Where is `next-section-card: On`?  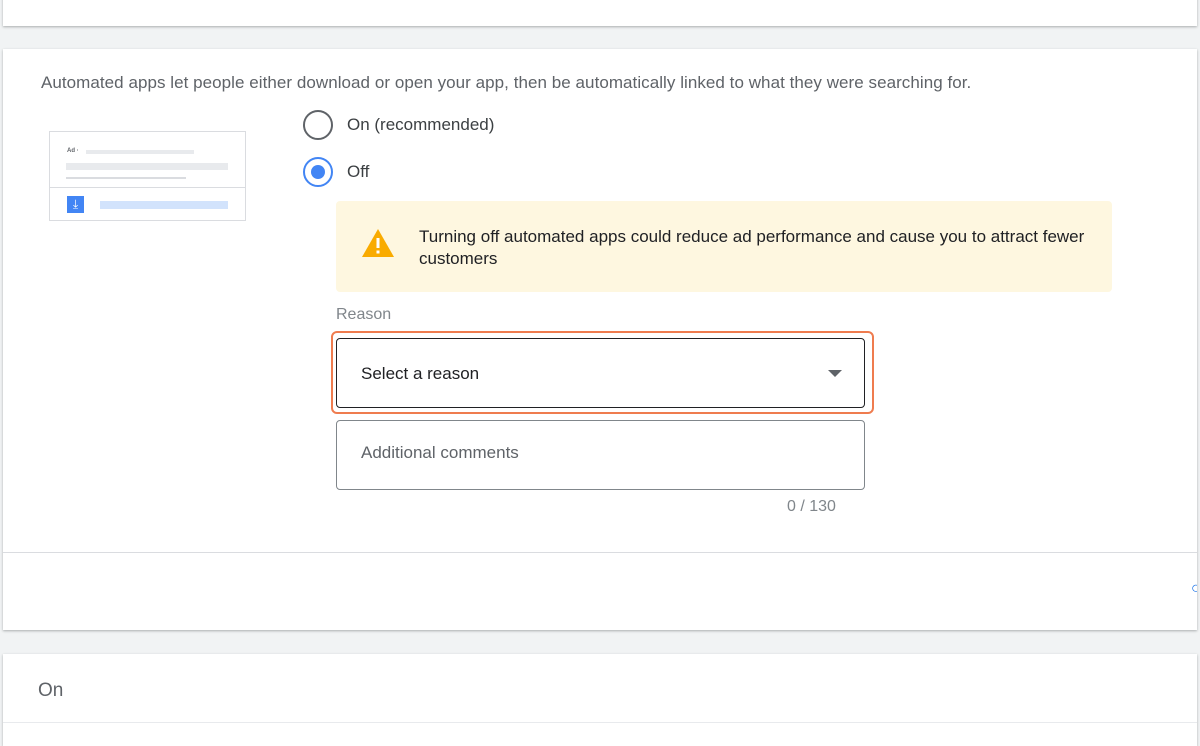 next-section-card: On is located at coordinates (600, 700).